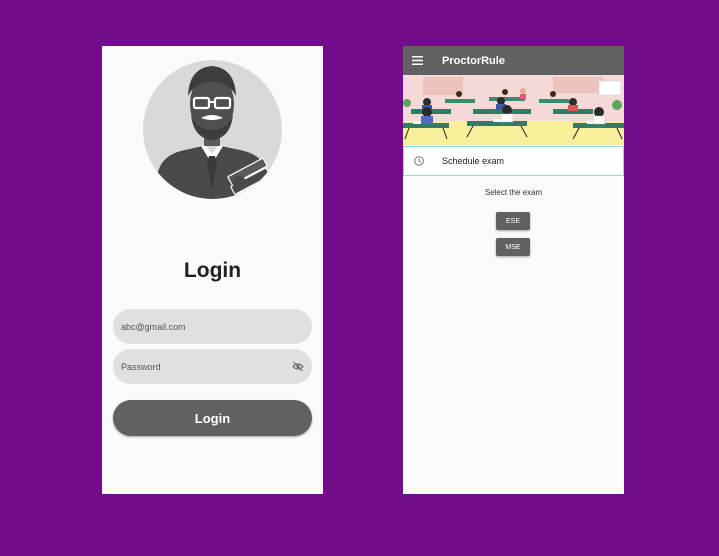  I want to click on classroom-exam-banner, so click(513, 110).